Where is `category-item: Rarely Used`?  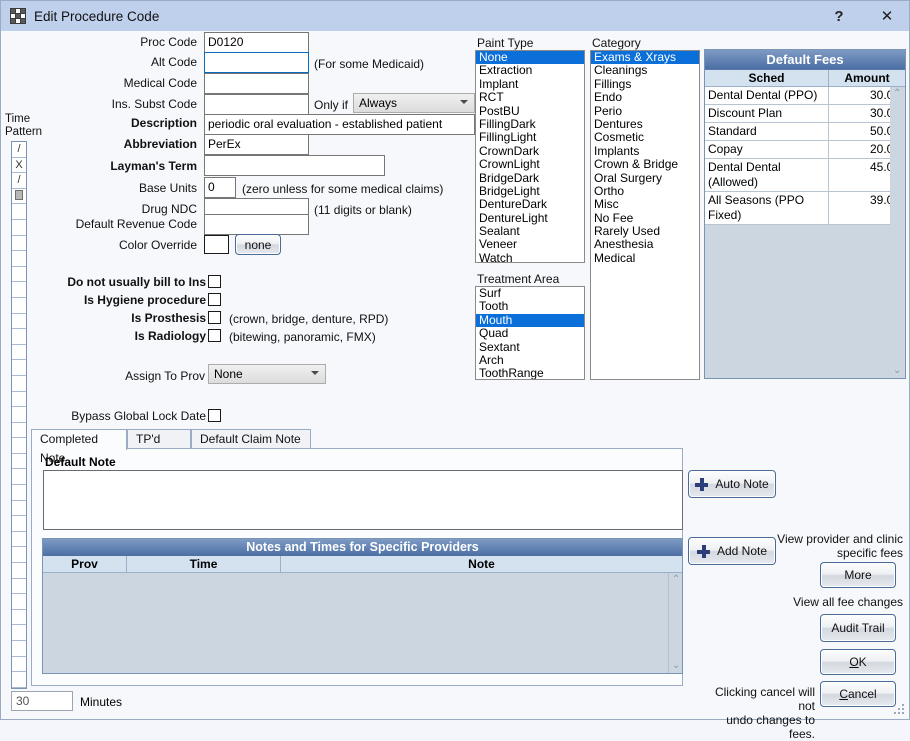
category-item: Rarely Used is located at coordinates (645, 231).